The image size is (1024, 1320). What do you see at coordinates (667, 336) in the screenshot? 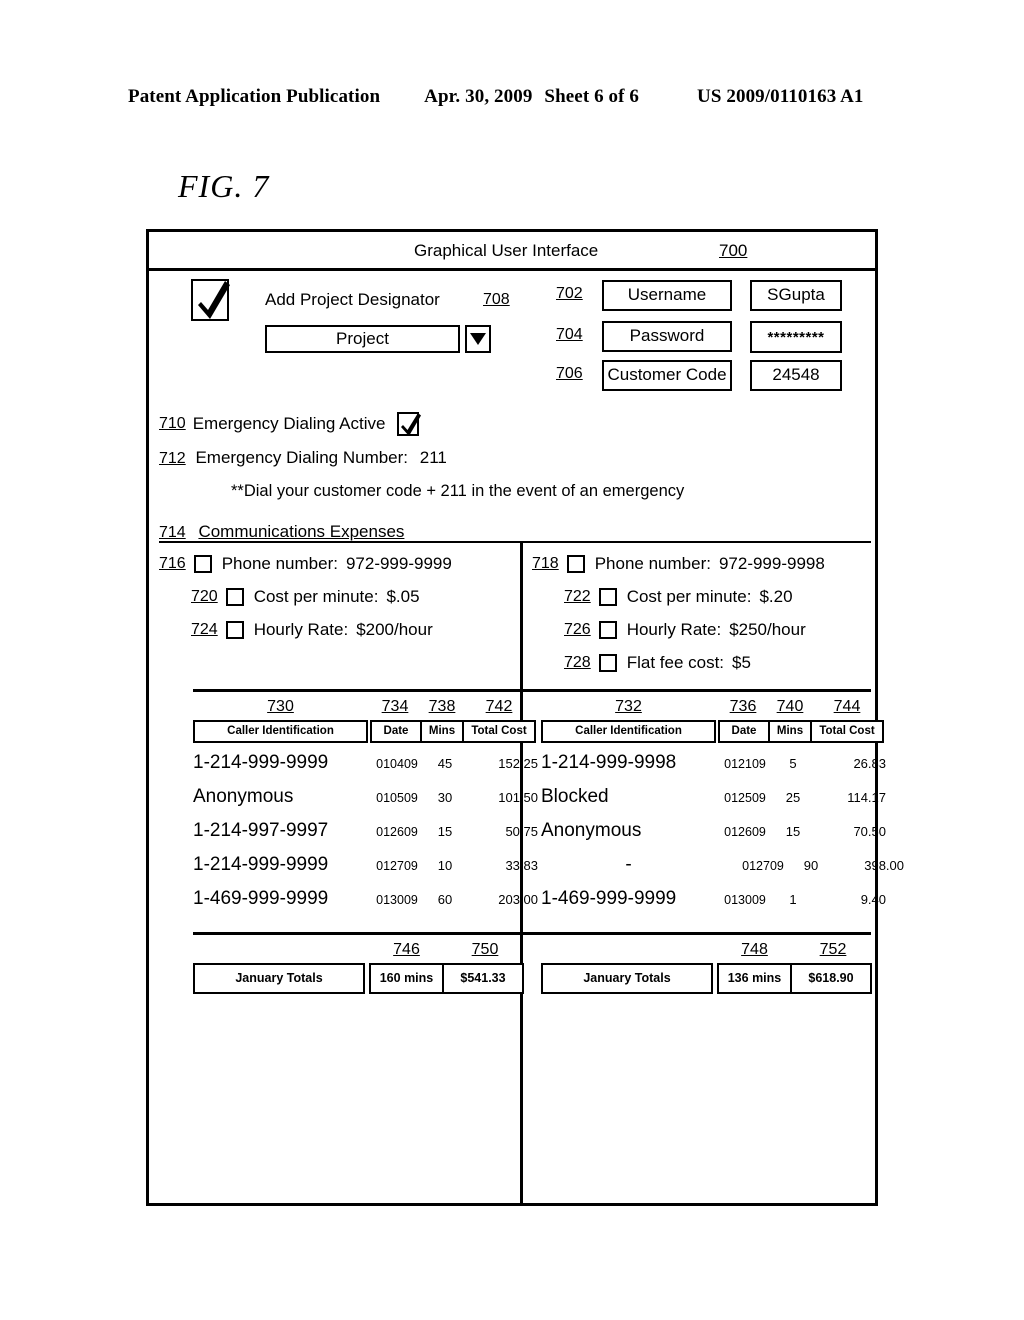
I see `password-label: Password` at bounding box center [667, 336].